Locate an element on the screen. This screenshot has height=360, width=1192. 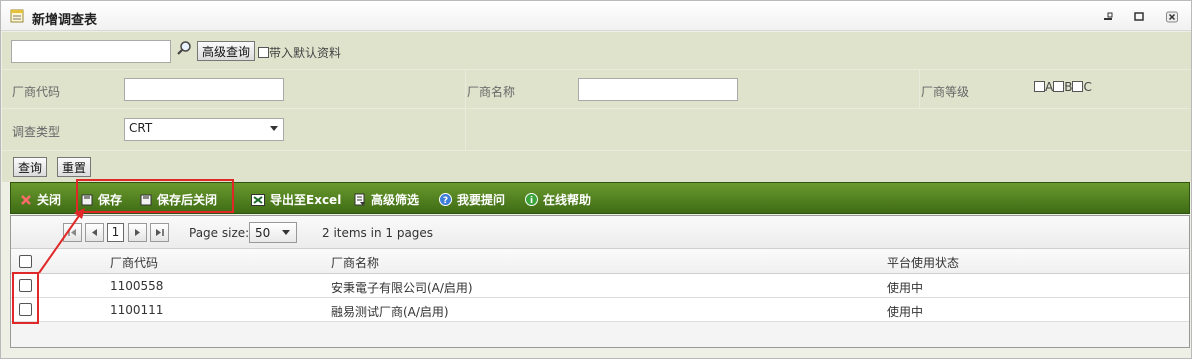
first-page-icon is located at coordinates (72, 232).